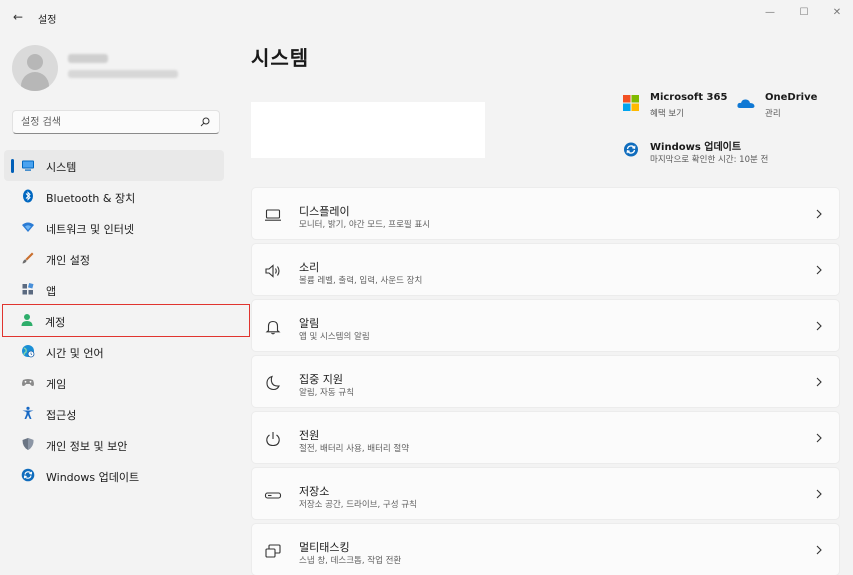 The height and width of the screenshot is (575, 853). What do you see at coordinates (631, 103) in the screenshot?
I see `microsoft-logo-icon` at bounding box center [631, 103].